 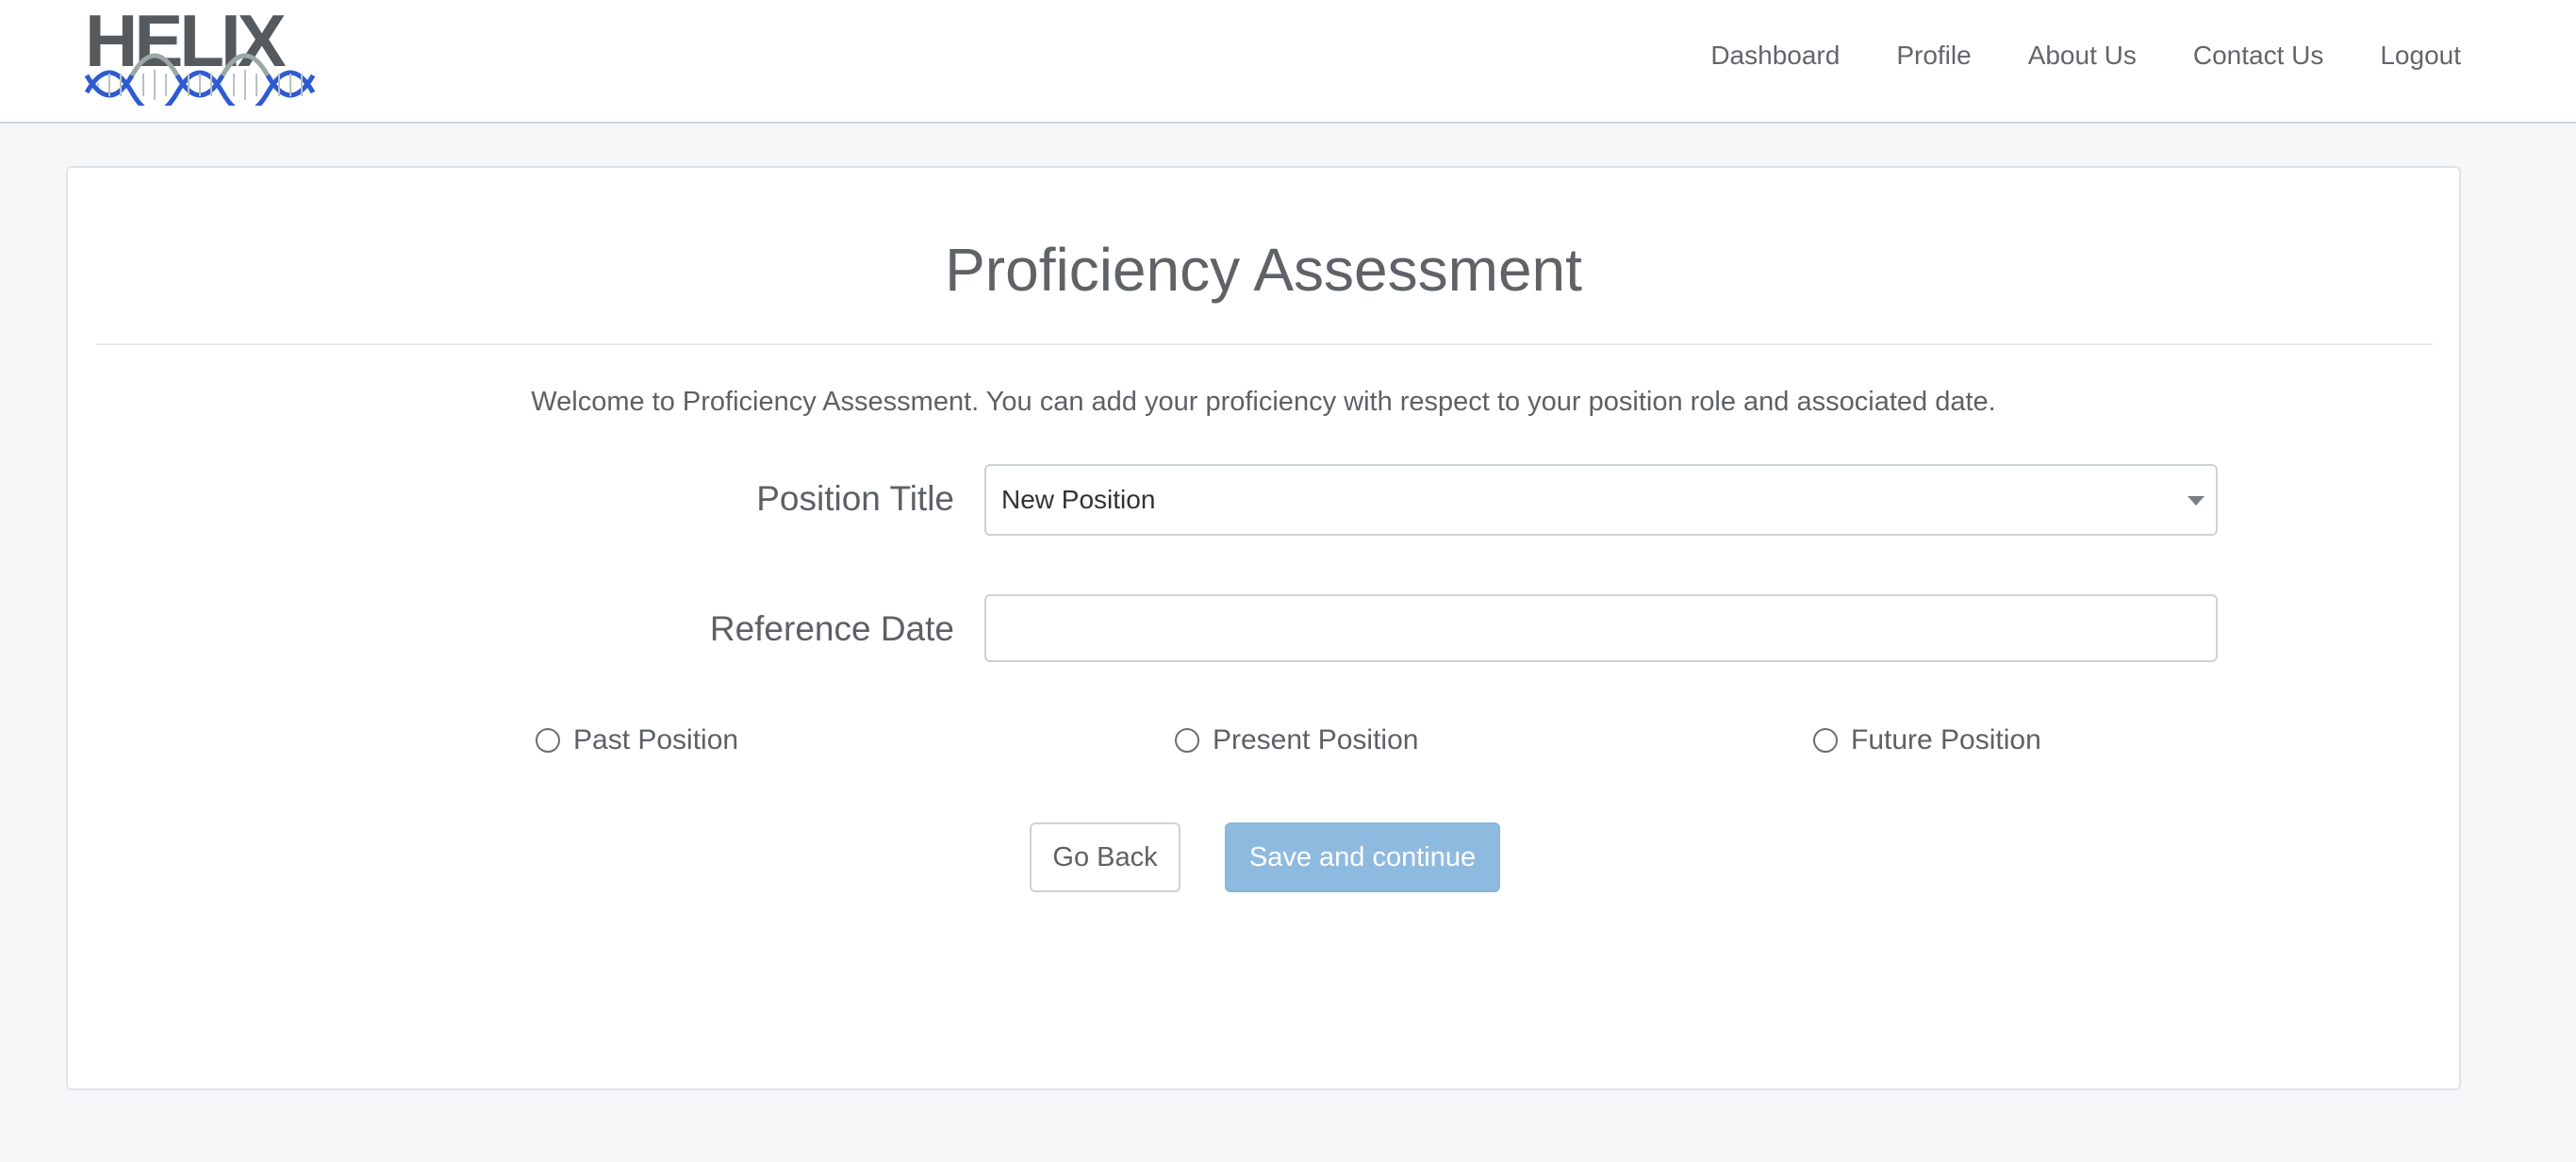 I want to click on radio-past-position: Past Position, so click(x=637, y=740).